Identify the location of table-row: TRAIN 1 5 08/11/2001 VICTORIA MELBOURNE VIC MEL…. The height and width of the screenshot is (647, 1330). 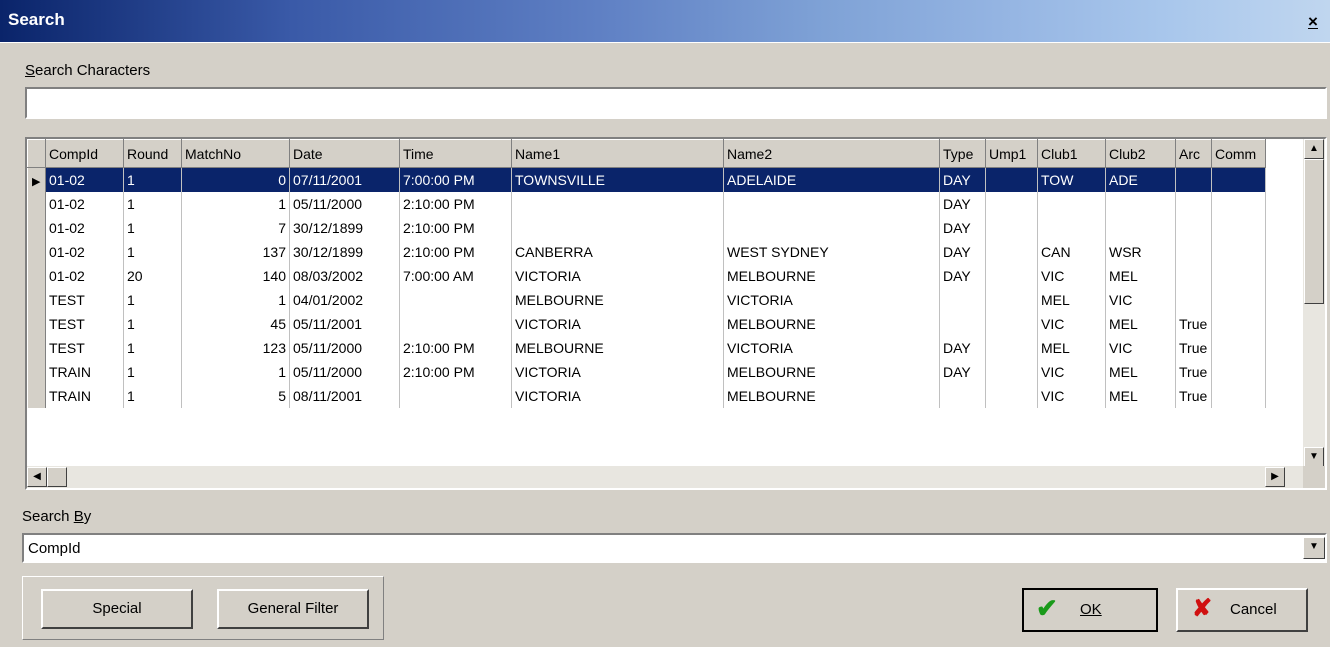
(646, 395).